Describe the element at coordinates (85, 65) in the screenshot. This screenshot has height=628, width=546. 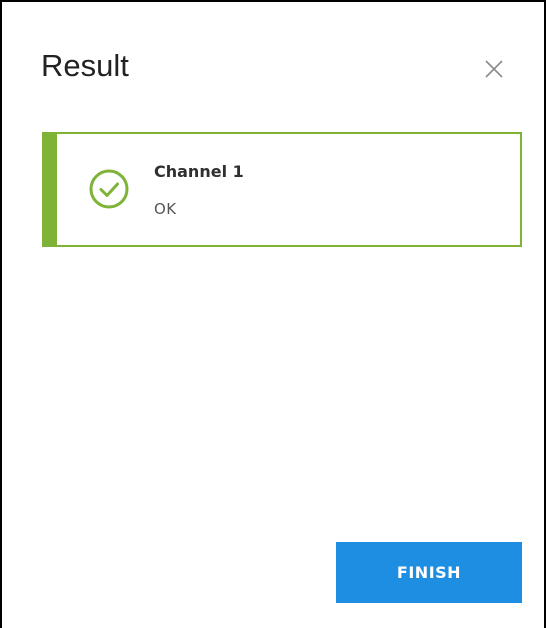
I see `dialog-title: Result` at that location.